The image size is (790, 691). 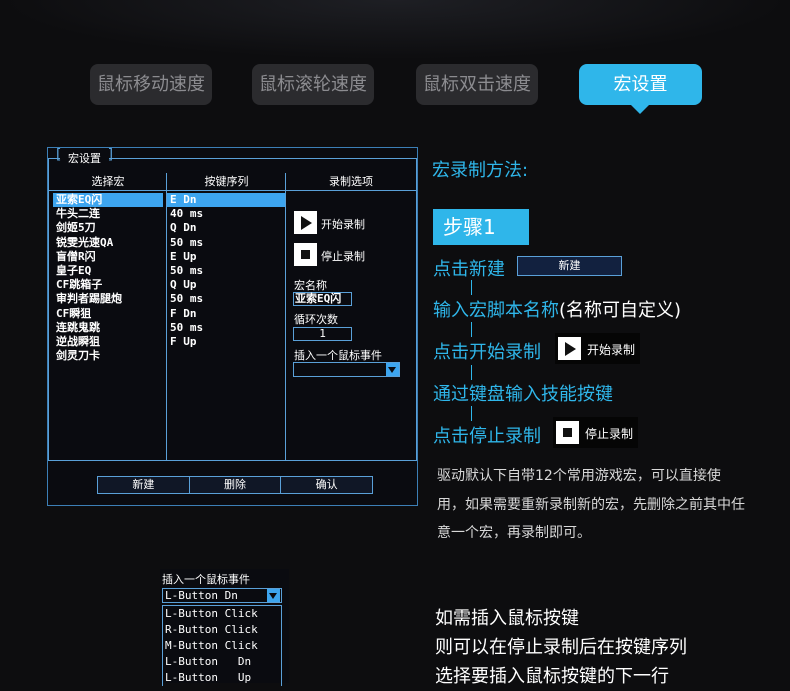 What do you see at coordinates (84, 156) in the screenshot?
I see `panel-title: 宏设置` at bounding box center [84, 156].